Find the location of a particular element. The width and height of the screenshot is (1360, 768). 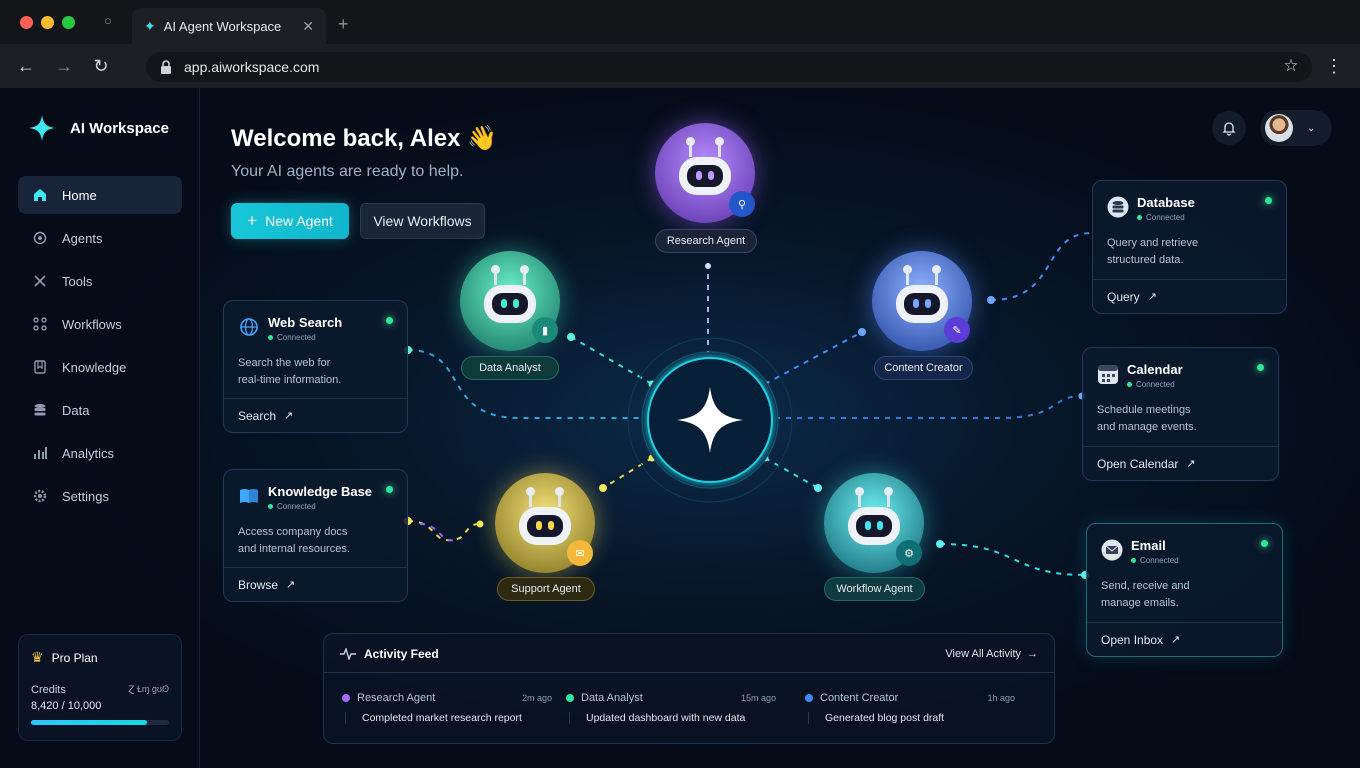

support-agent-avatar: ✉ is located at coordinates (545, 523).